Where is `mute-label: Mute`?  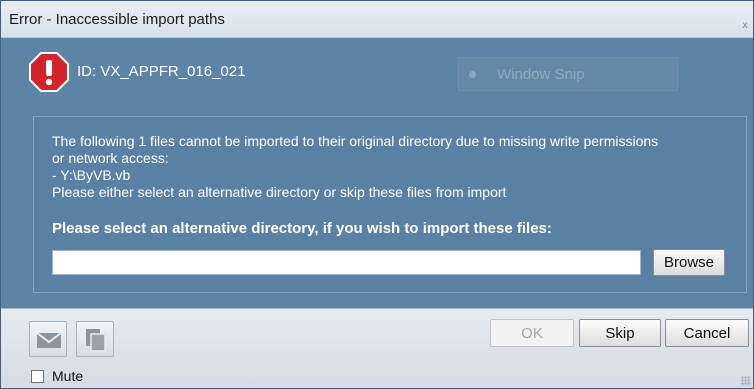 mute-label: Mute is located at coordinates (68, 376).